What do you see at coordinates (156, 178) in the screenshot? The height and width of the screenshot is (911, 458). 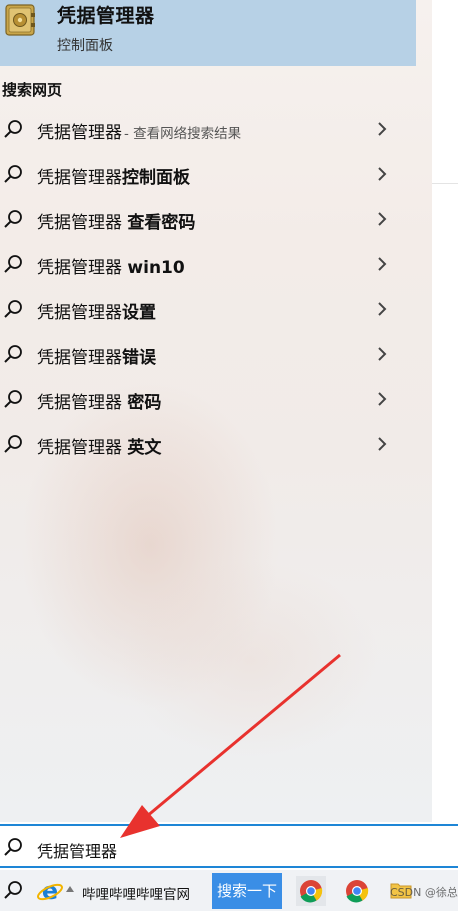 I see `suggestion-suffix: 控制面板` at bounding box center [156, 178].